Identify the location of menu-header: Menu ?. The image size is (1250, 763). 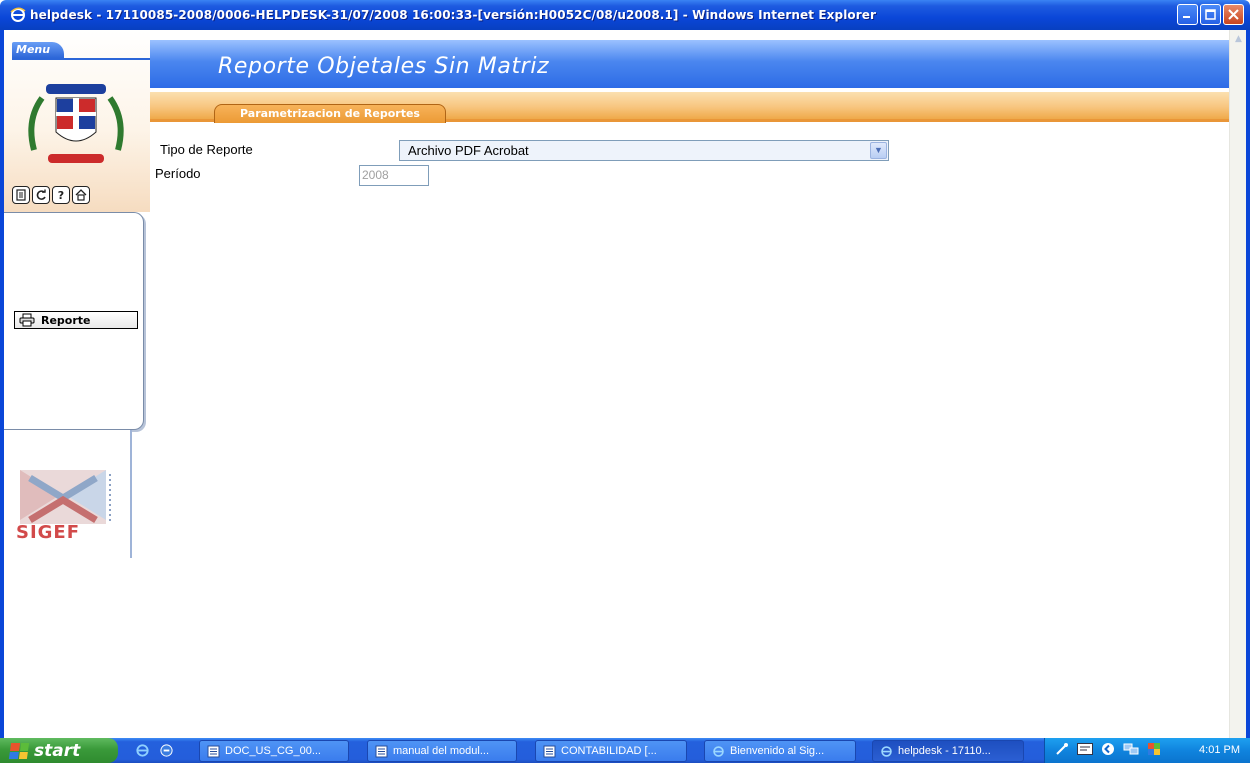
(77, 121).